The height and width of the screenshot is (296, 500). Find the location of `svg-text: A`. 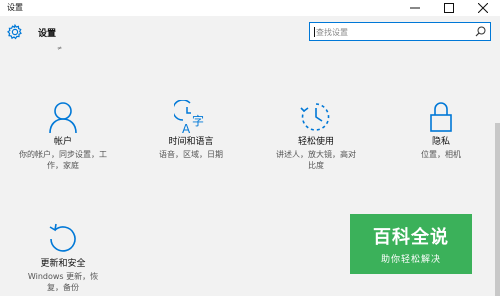

svg-text: A is located at coordinates (186, 128).